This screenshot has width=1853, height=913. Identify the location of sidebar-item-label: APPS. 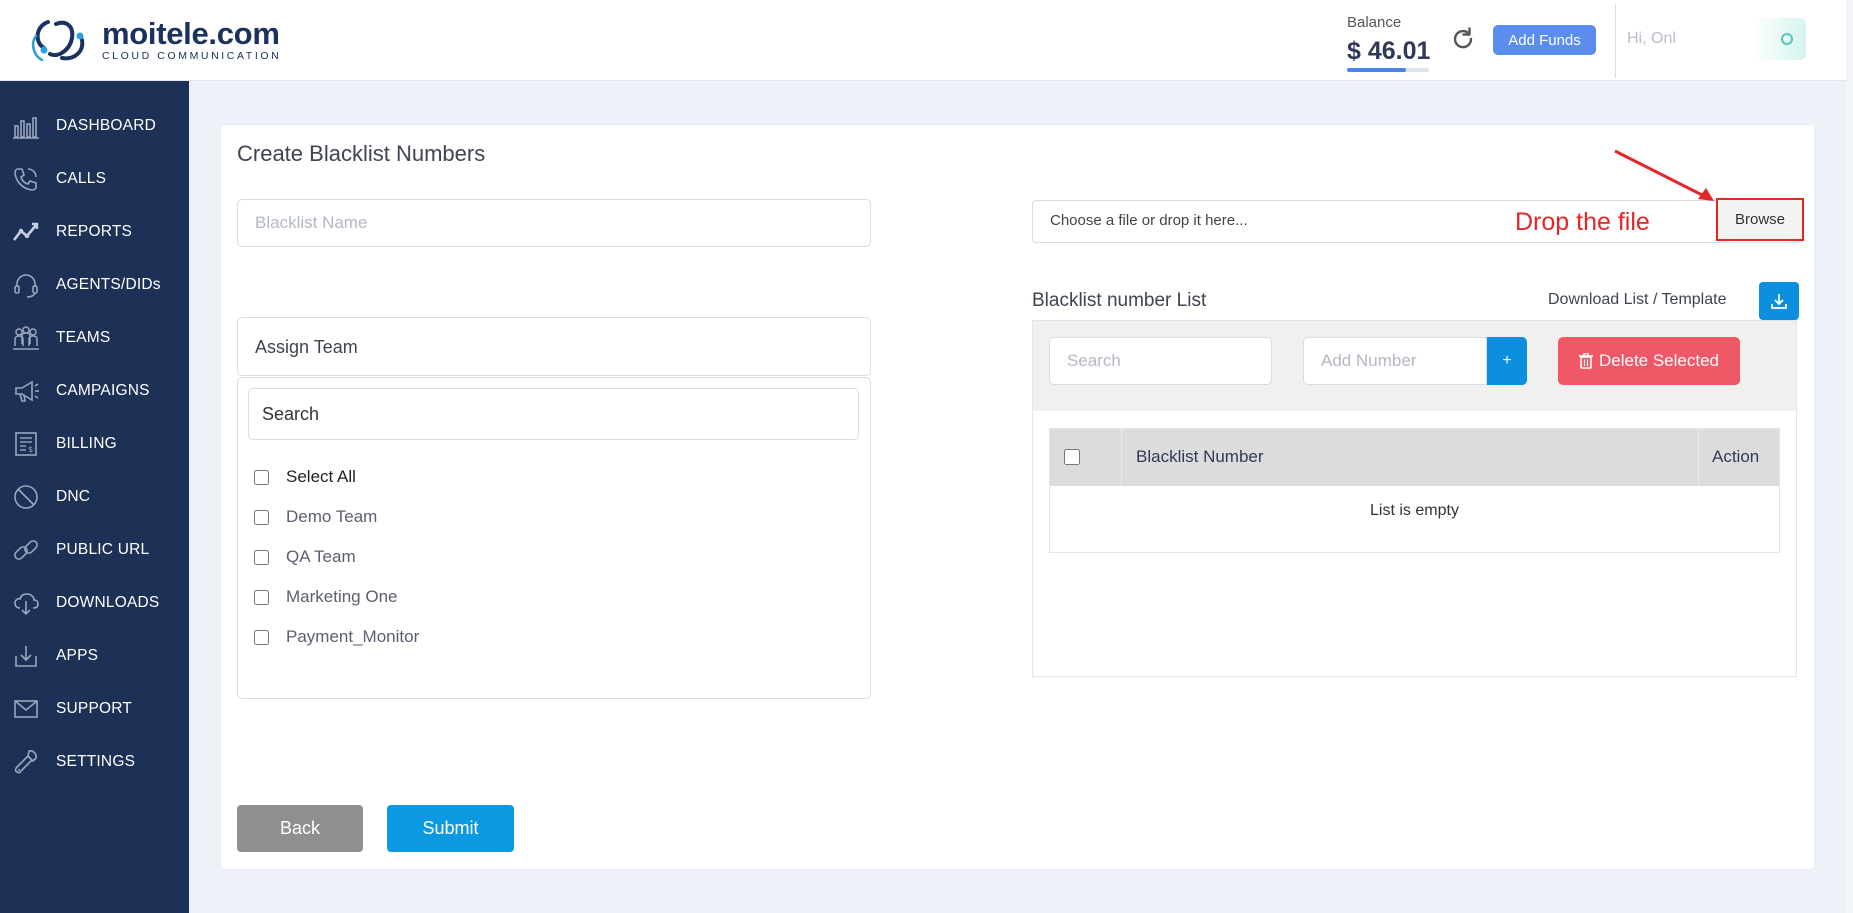
(77, 655).